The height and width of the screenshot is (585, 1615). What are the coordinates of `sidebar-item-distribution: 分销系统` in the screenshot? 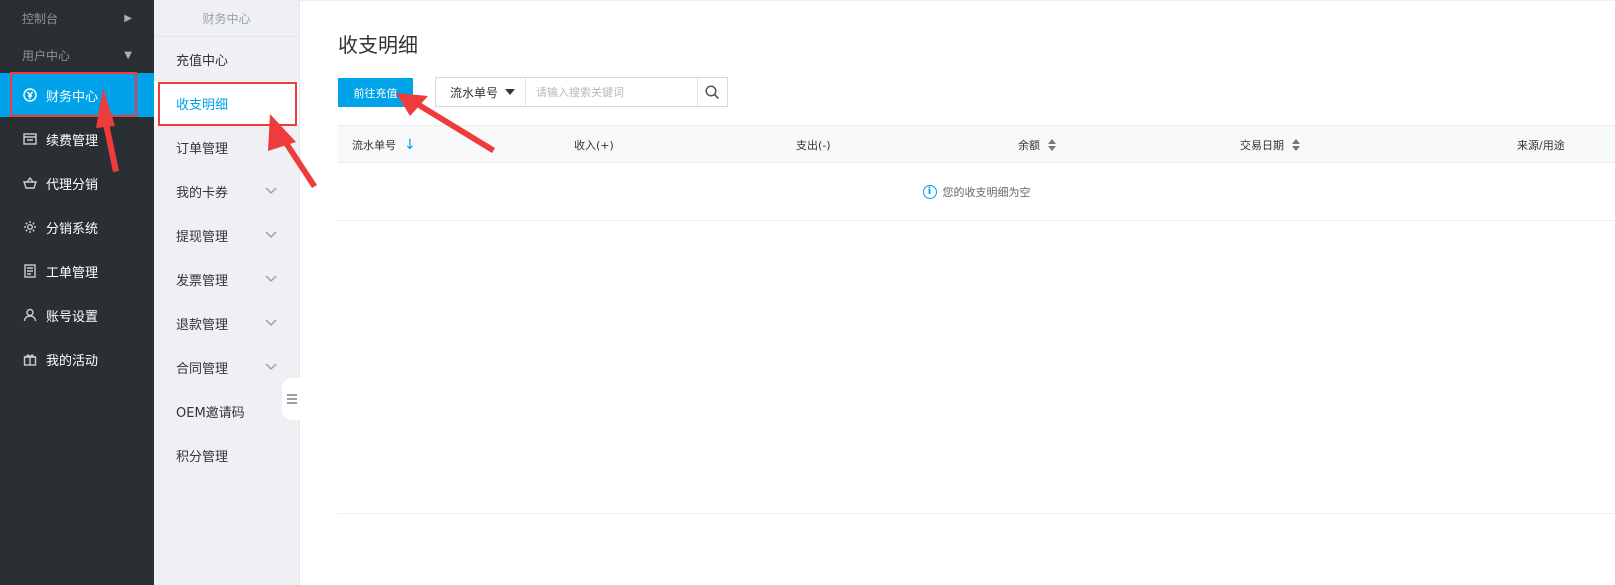 It's located at (77, 227).